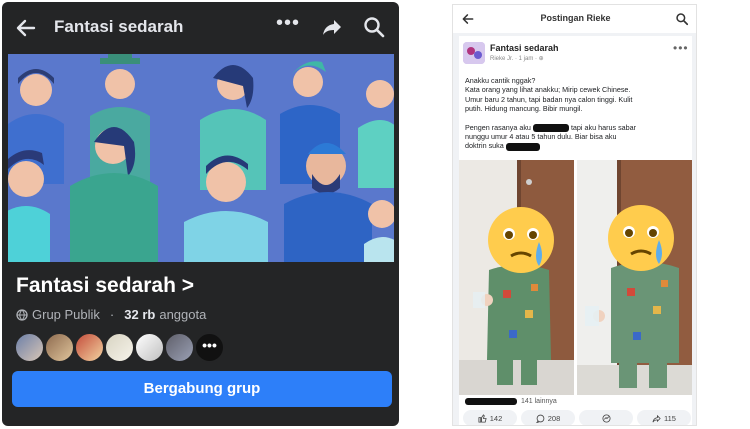 This screenshot has width=750, height=429. I want to click on post-page-title: Postingan Rieke, so click(575, 18).